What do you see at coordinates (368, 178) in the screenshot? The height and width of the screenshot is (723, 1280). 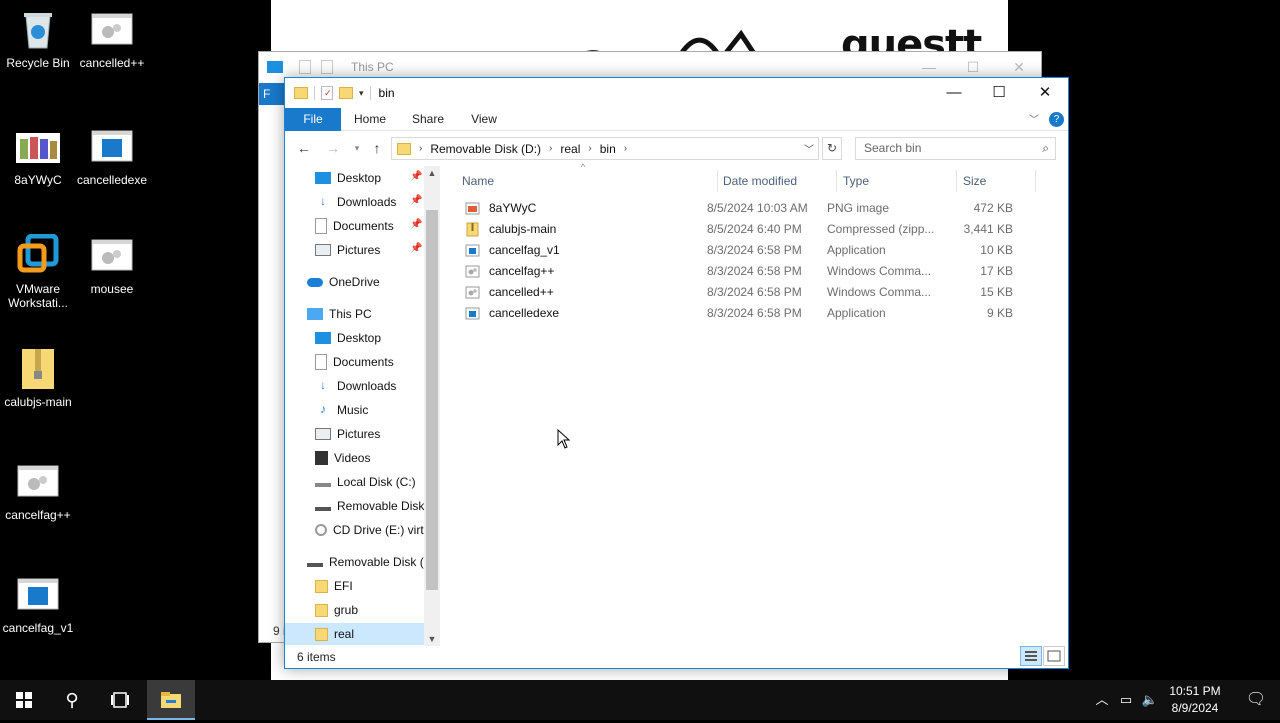 I see `nav-item-desktop-pinned: Desktop 📌` at bounding box center [368, 178].